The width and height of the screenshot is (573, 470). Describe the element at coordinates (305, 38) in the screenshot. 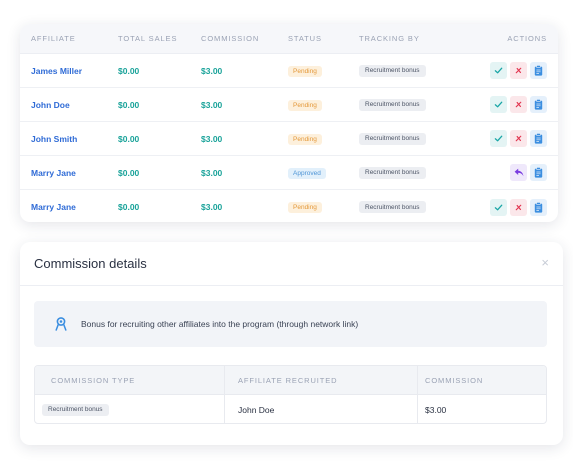

I see `header-status: STATUS` at that location.